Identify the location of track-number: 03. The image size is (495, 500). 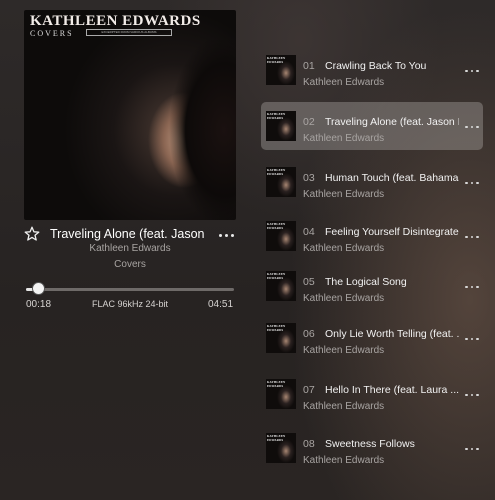
(309, 178).